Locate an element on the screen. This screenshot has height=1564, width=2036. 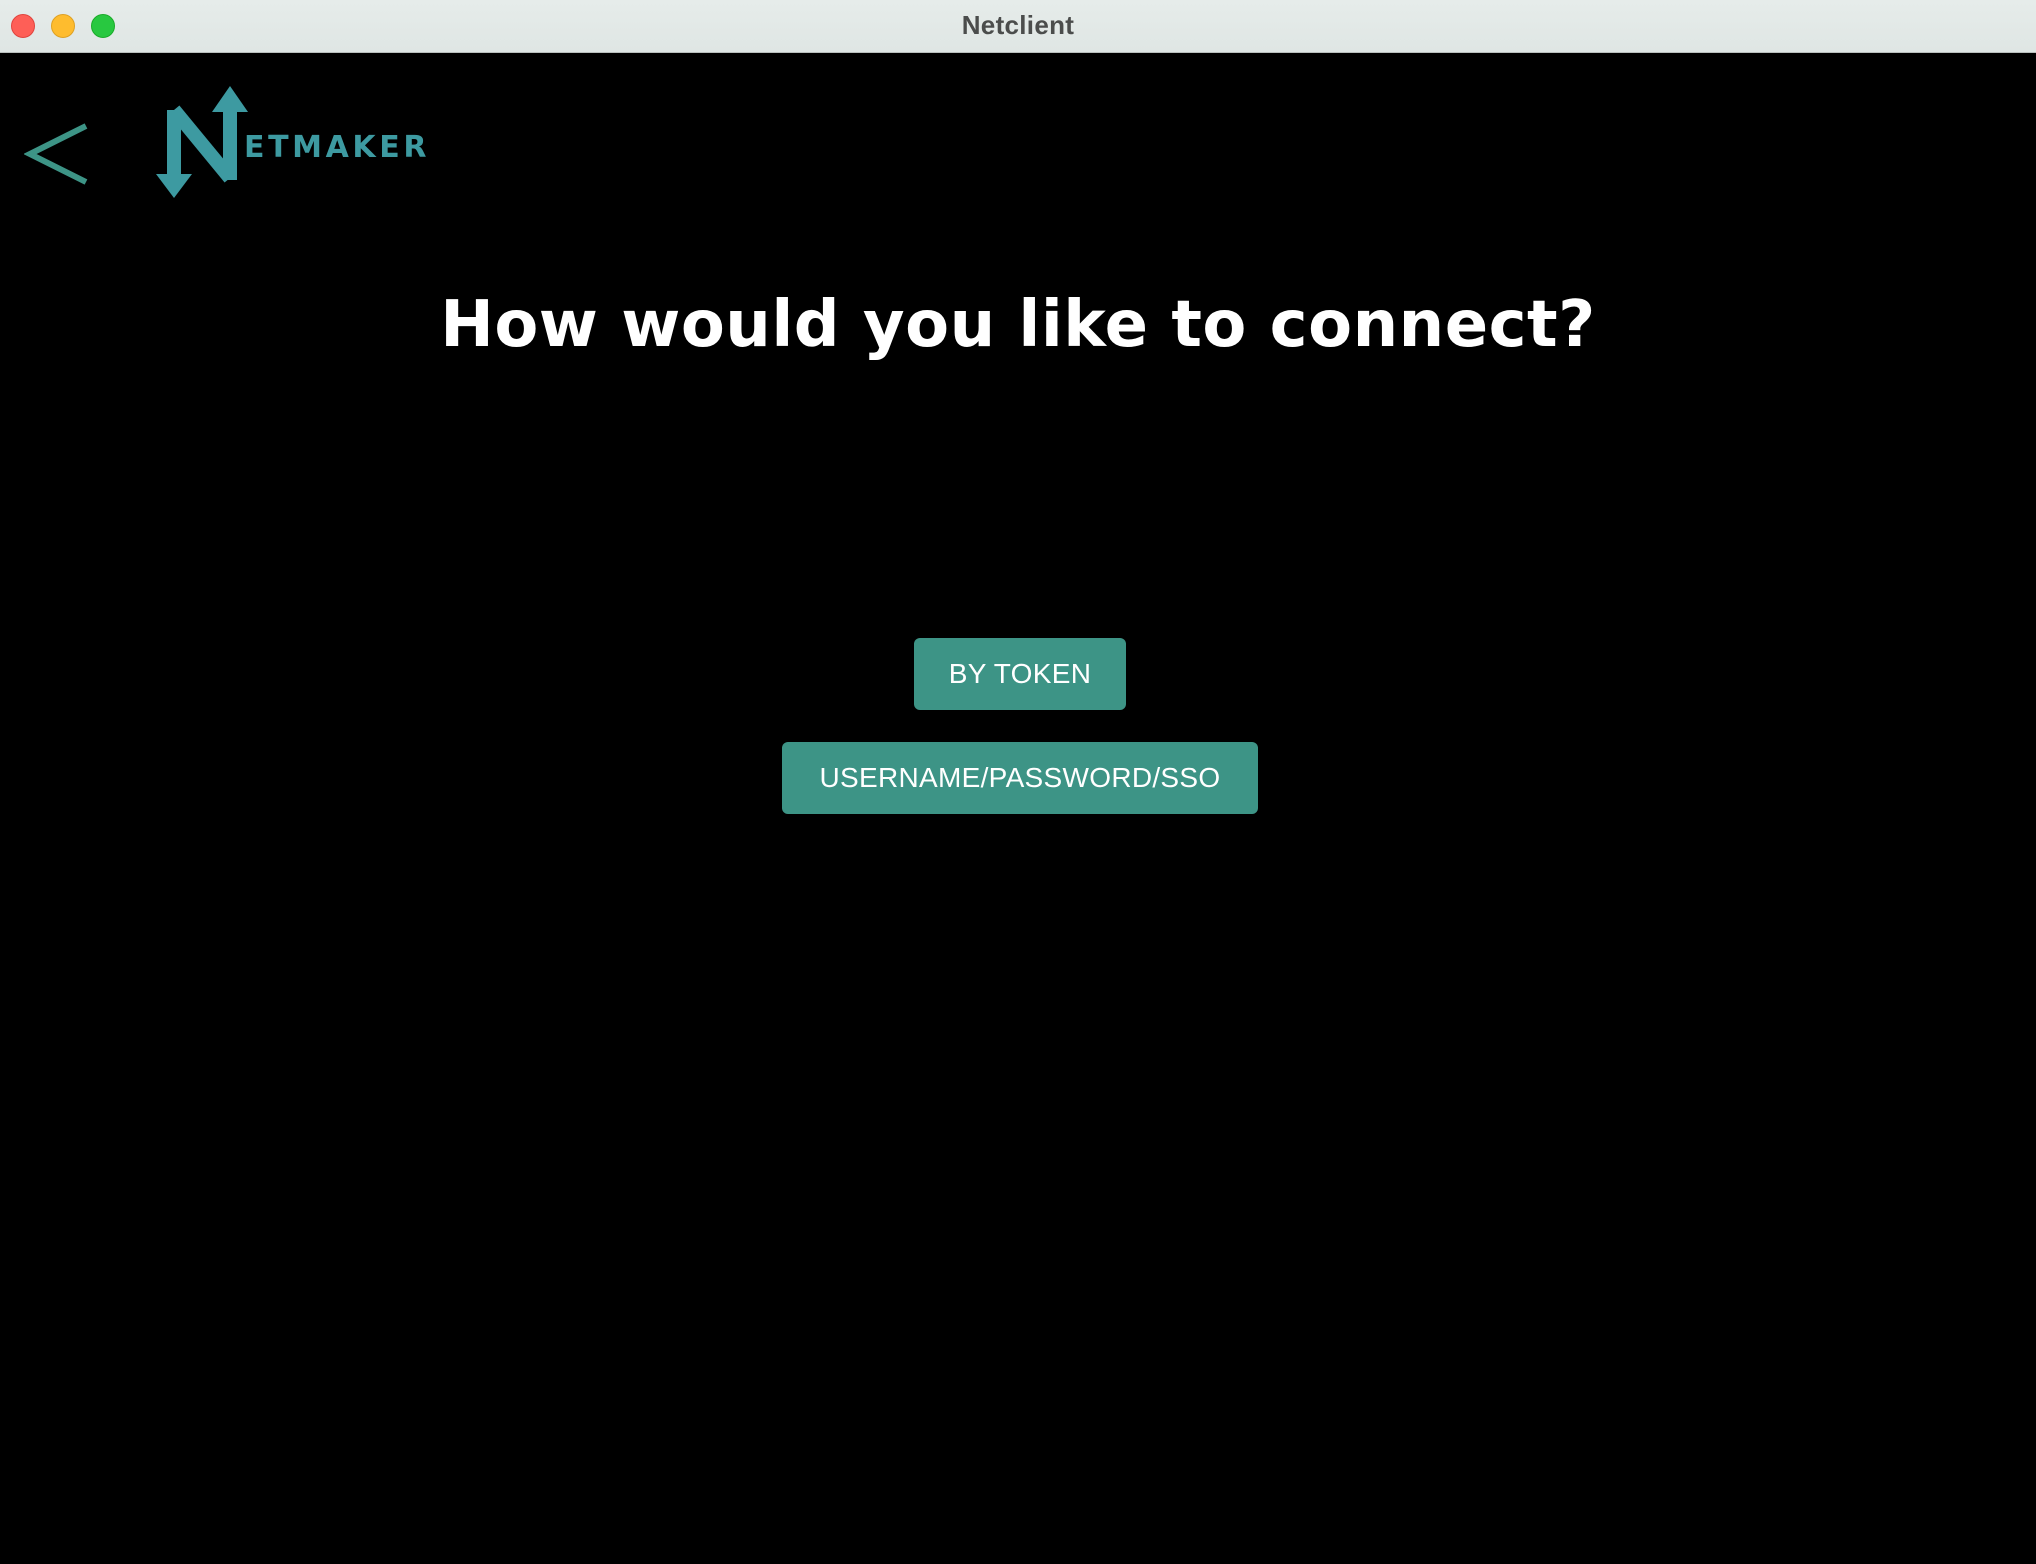
page-title: How would you like to connect? is located at coordinates (1018, 325).